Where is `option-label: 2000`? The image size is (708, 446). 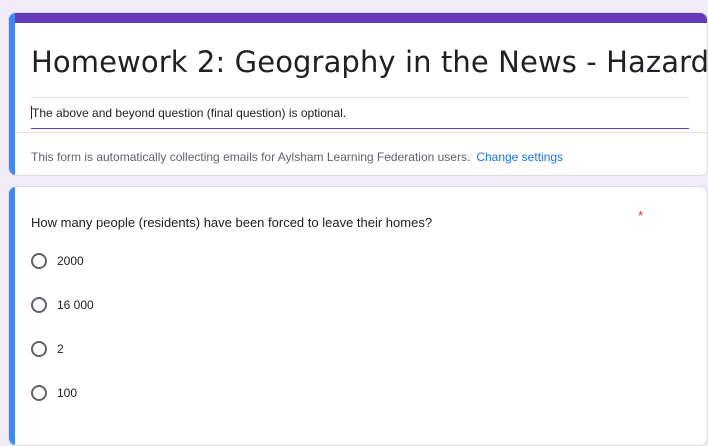
option-label: 2000 is located at coordinates (70, 261).